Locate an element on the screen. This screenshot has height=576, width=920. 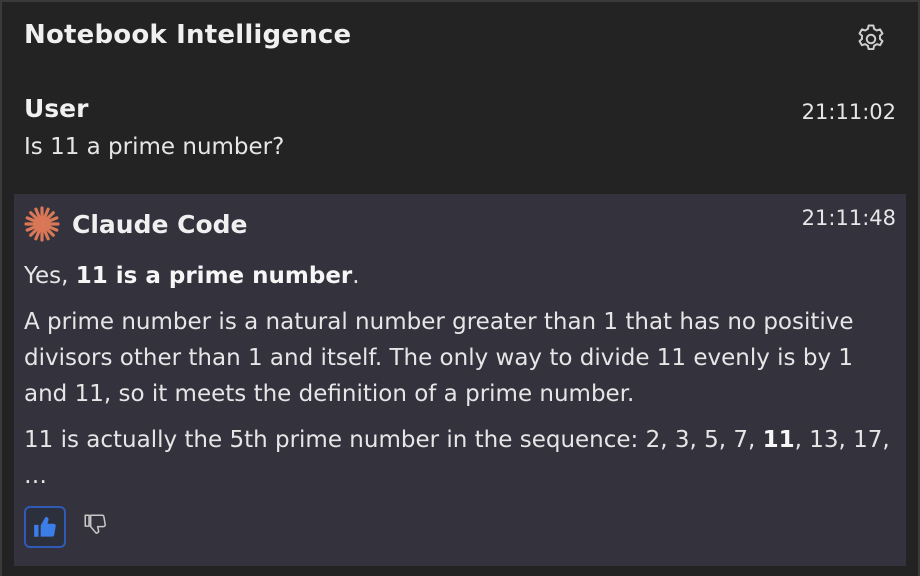
claude-sparkle-icon is located at coordinates (42, 224).